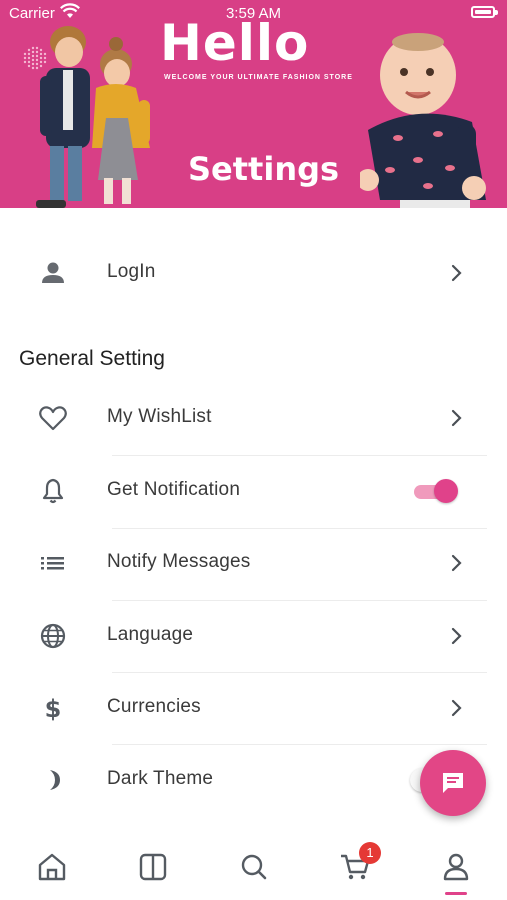 The height and width of the screenshot is (900, 507). What do you see at coordinates (55, 780) in the screenshot?
I see `moon-icon` at bounding box center [55, 780].